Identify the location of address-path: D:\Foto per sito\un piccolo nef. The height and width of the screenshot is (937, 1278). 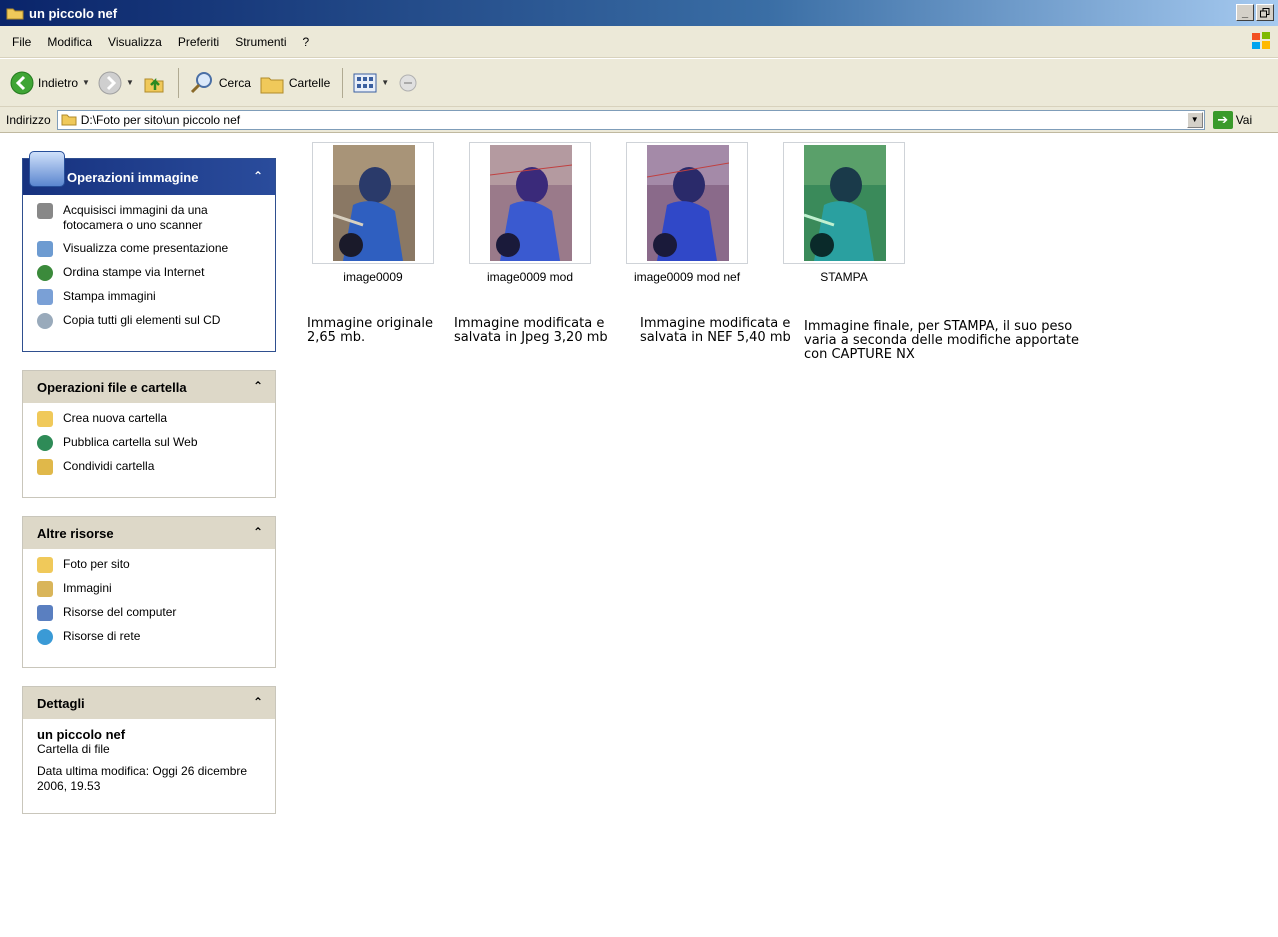
(160, 119).